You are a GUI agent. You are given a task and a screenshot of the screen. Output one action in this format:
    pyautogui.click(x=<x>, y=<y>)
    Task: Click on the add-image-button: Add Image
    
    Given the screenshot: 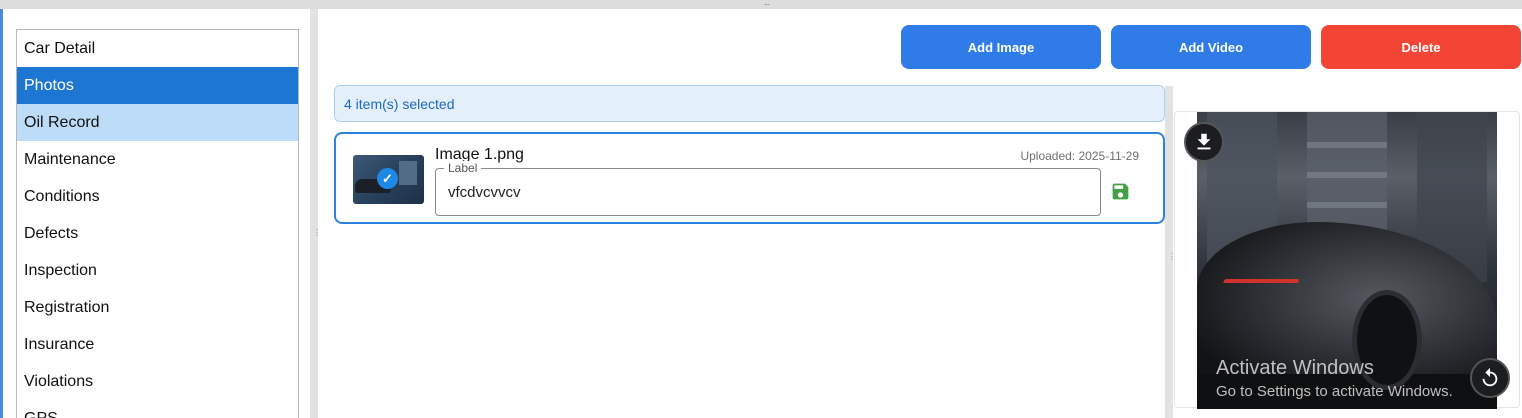 What is the action you would take?
    pyautogui.click(x=1001, y=47)
    